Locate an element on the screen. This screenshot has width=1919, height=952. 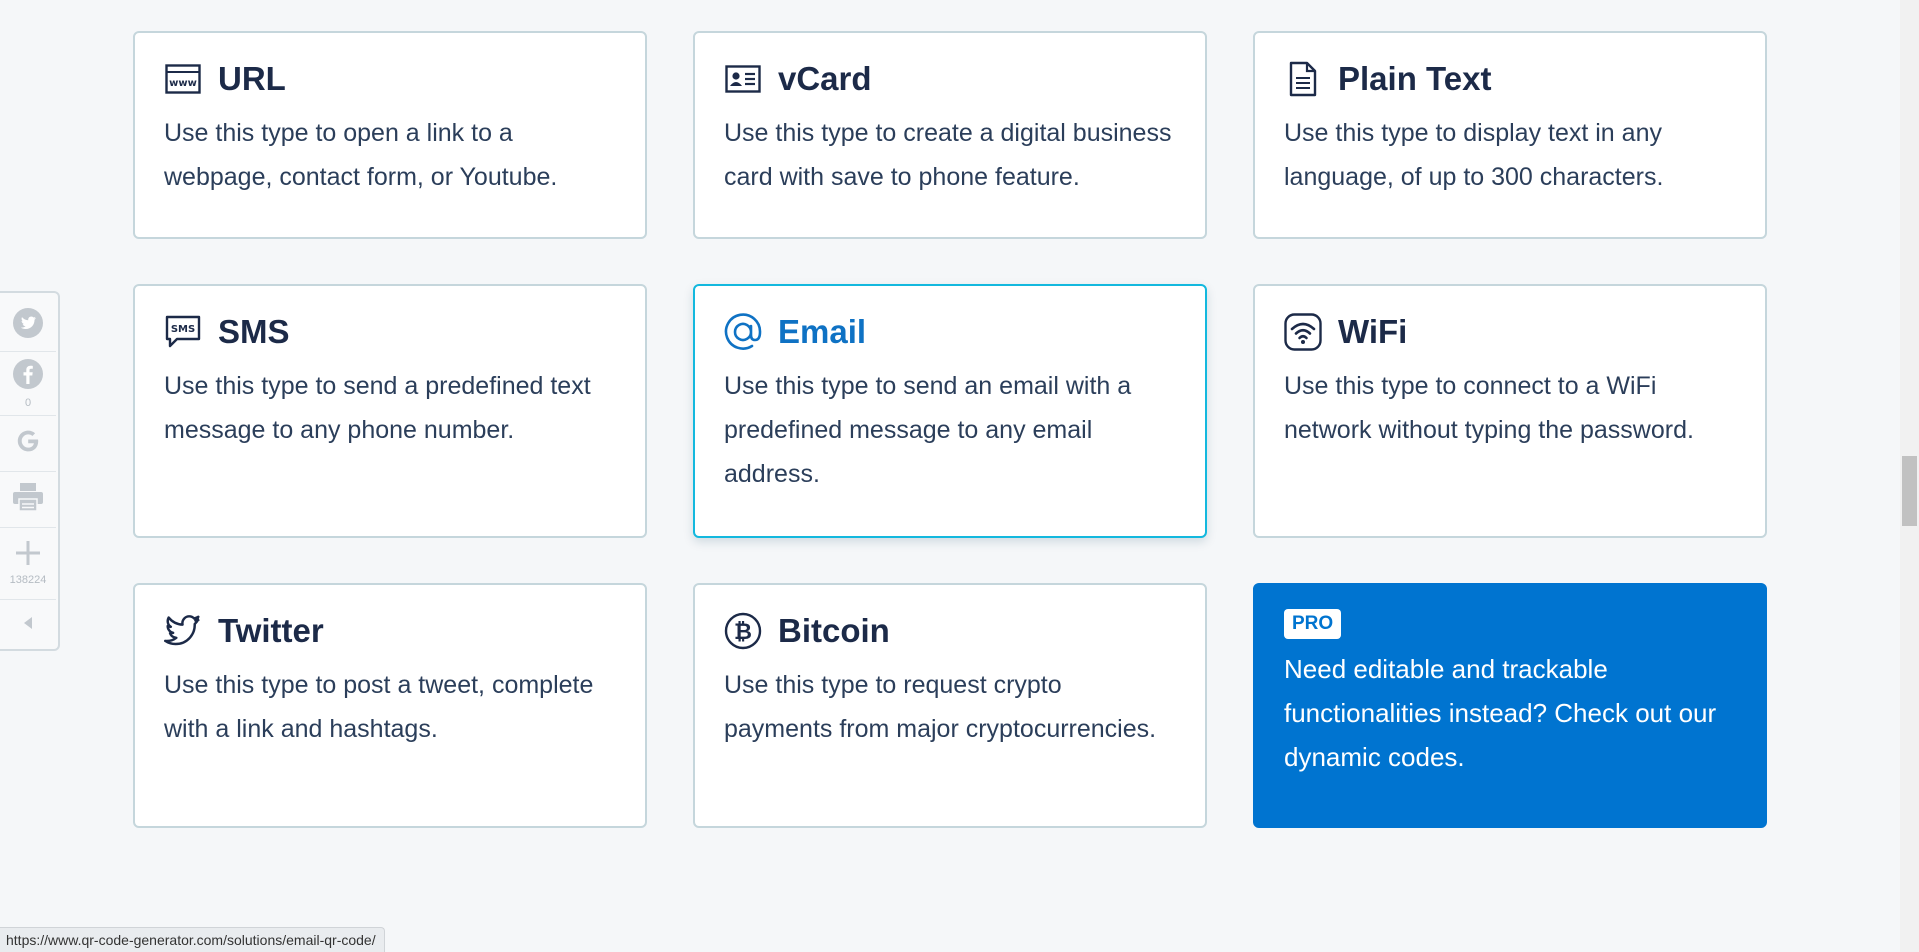
facebook-share-count: 0 is located at coordinates (28, 402).